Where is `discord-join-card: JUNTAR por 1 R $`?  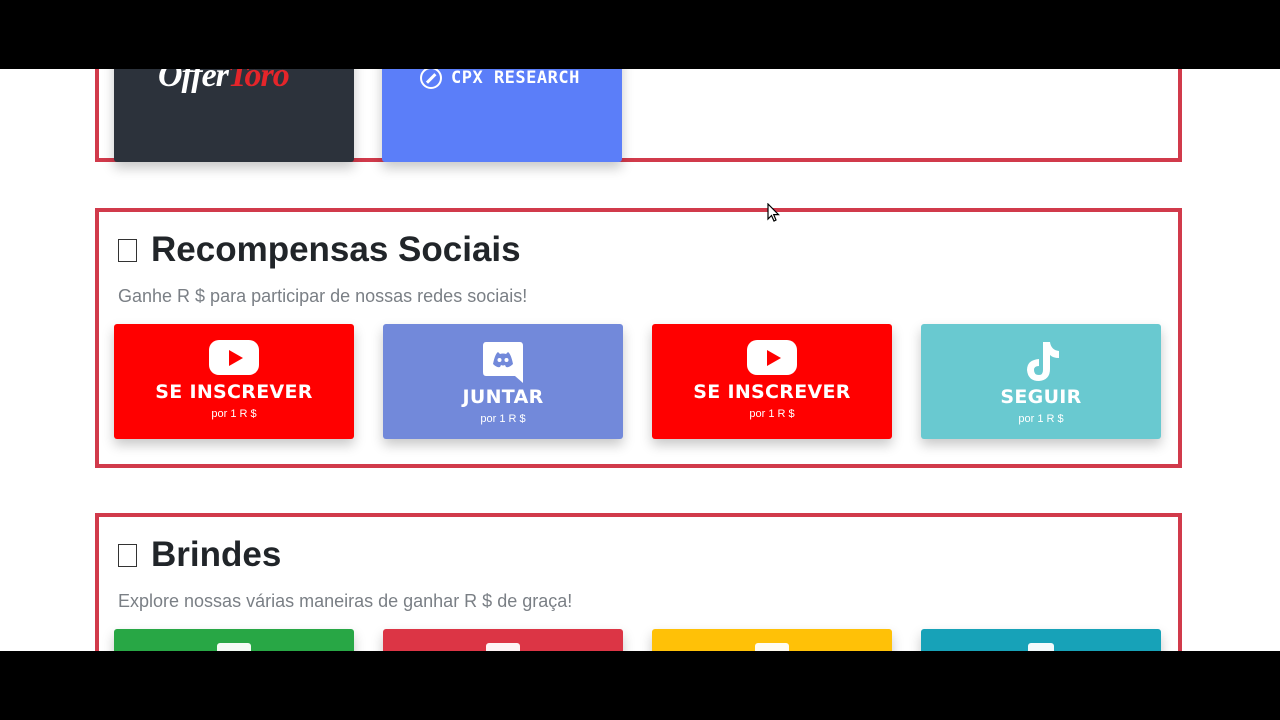
discord-join-card: JUNTAR por 1 R $ is located at coordinates (503, 381).